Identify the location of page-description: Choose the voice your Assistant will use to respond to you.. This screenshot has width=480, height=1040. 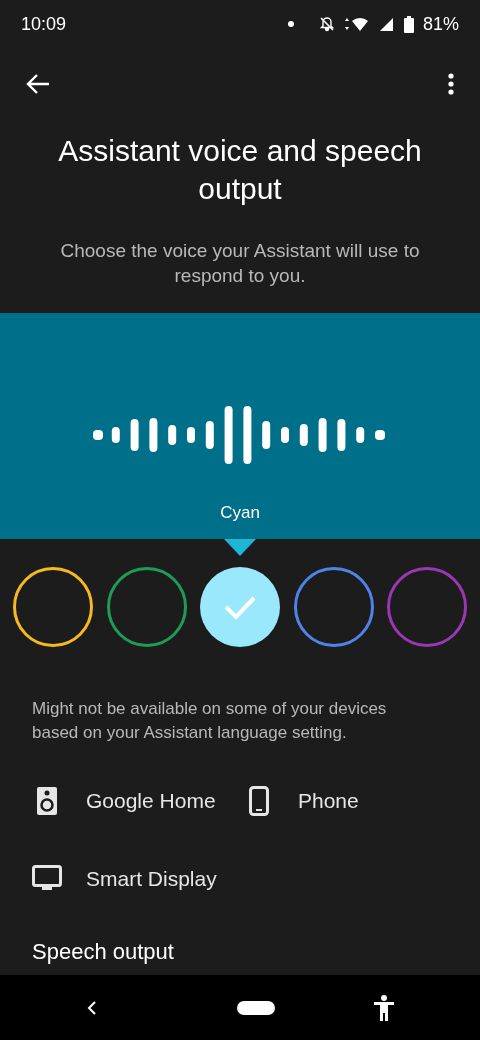
(240, 263).